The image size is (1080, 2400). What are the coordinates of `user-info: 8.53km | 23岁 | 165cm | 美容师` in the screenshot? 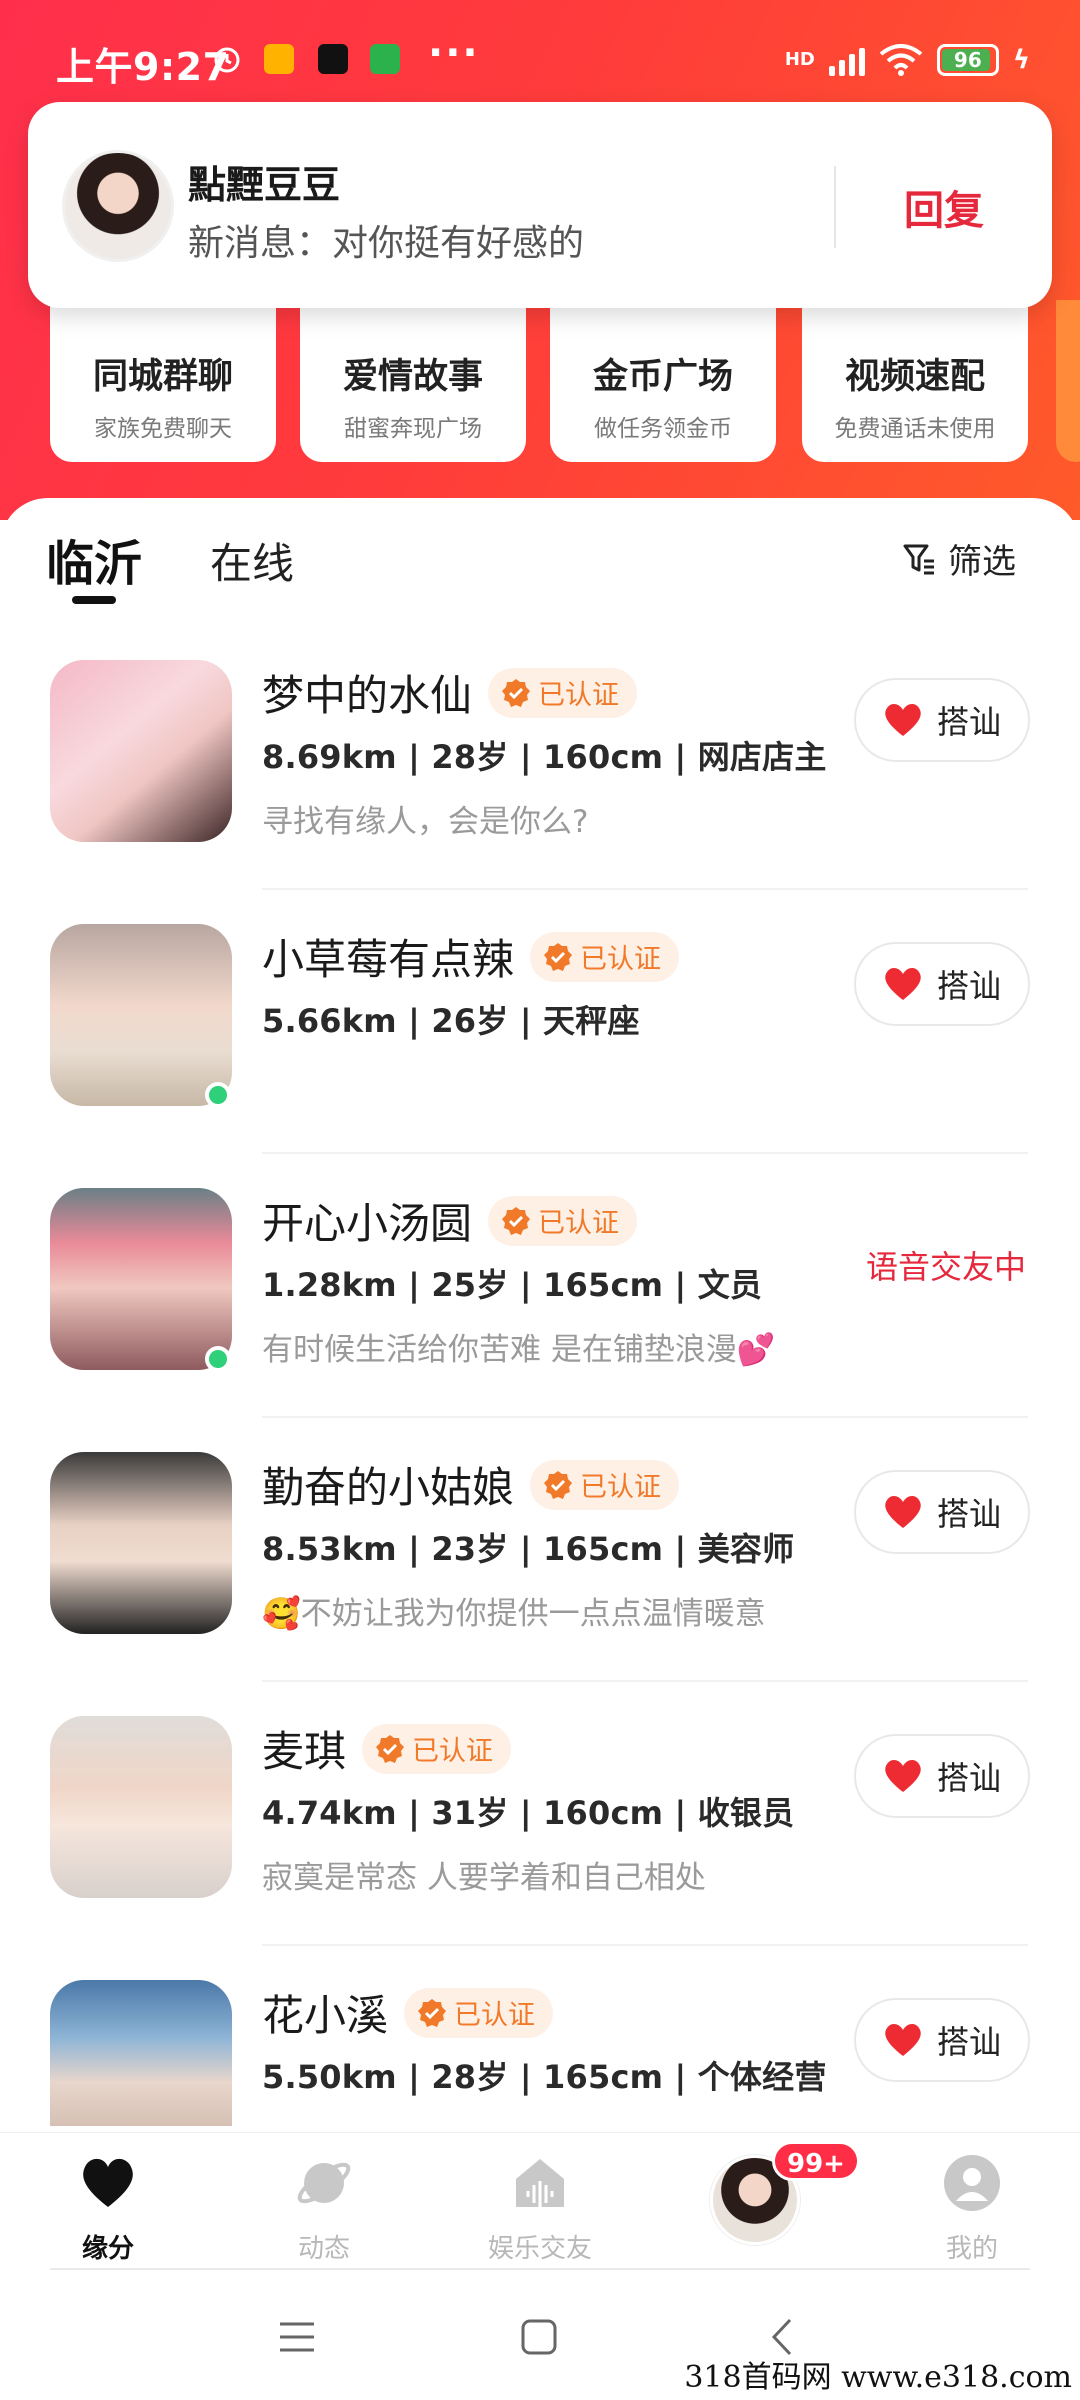 It's located at (528, 1549).